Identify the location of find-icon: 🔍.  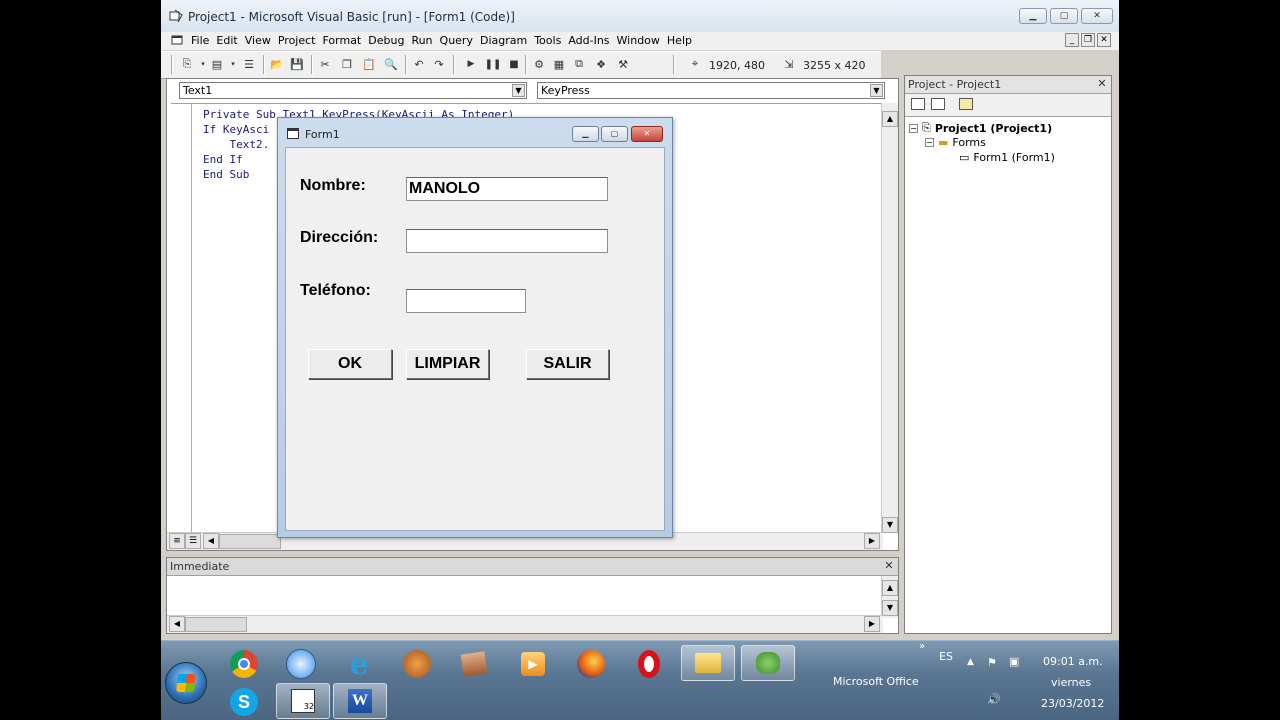
(391, 64).